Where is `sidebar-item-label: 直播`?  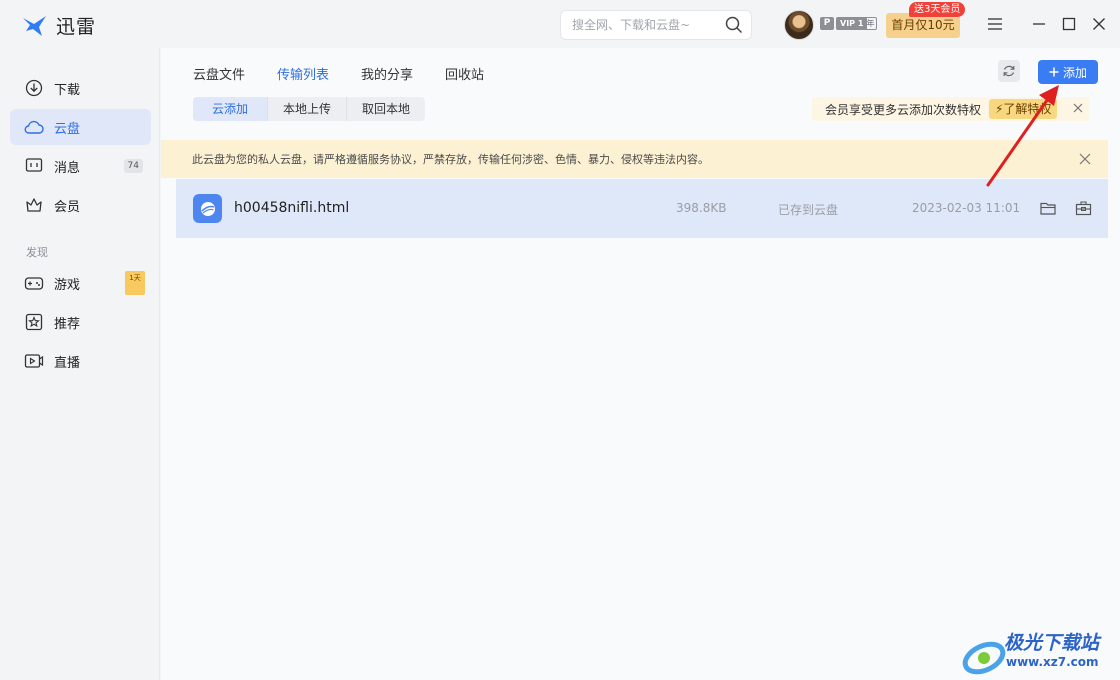 sidebar-item-label: 直播 is located at coordinates (67, 363).